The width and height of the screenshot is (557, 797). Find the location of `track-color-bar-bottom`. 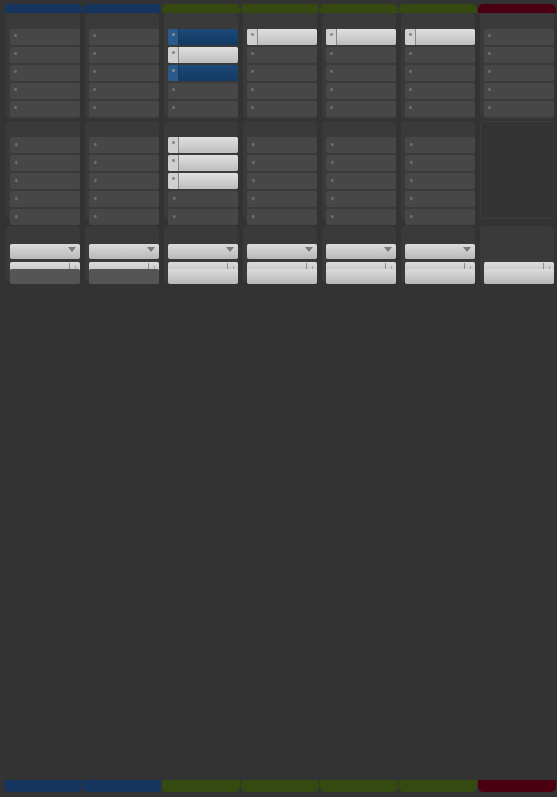

track-color-bar-bottom is located at coordinates (201, 786).